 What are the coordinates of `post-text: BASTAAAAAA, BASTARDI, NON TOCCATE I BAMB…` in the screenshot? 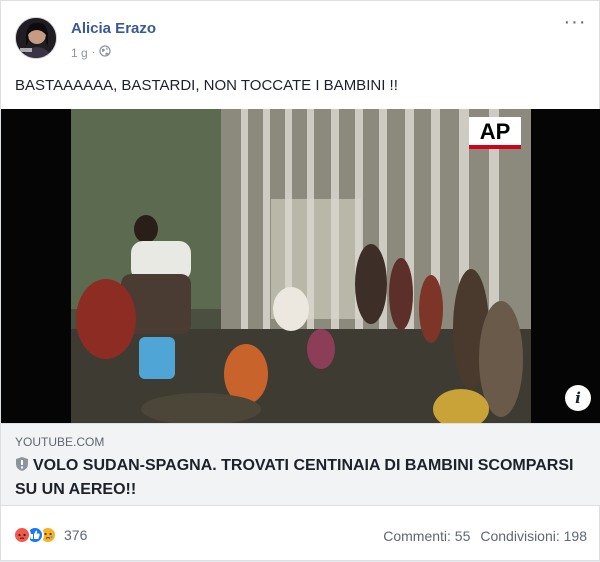 It's located at (206, 85).